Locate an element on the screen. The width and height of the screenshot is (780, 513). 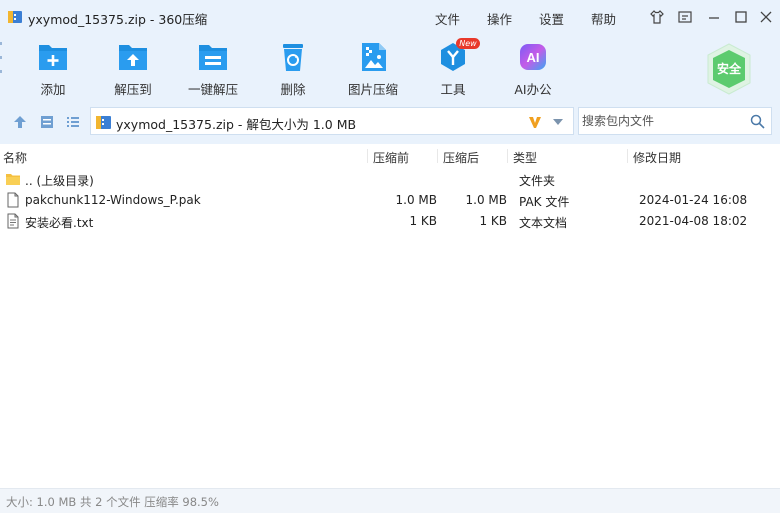
chevron-down-icon is located at coordinates (558, 122).